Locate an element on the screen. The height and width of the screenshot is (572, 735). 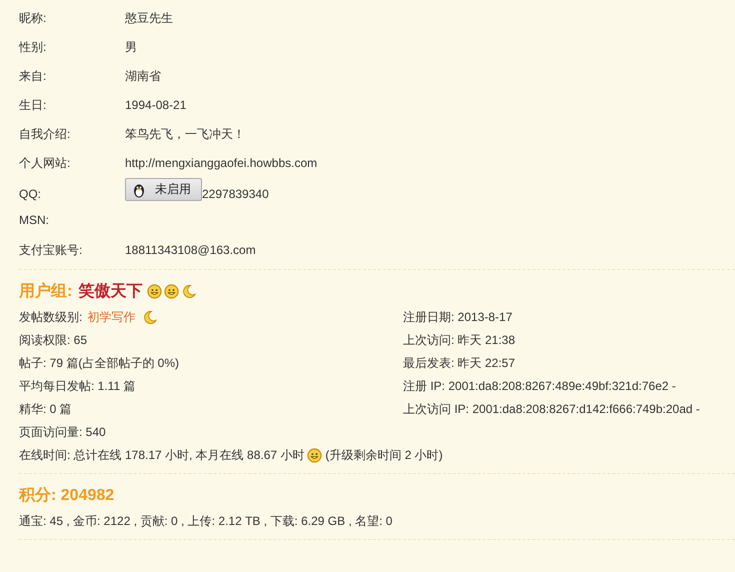
stat-text: 最后发表: 昨天 22:57 is located at coordinates (459, 363).